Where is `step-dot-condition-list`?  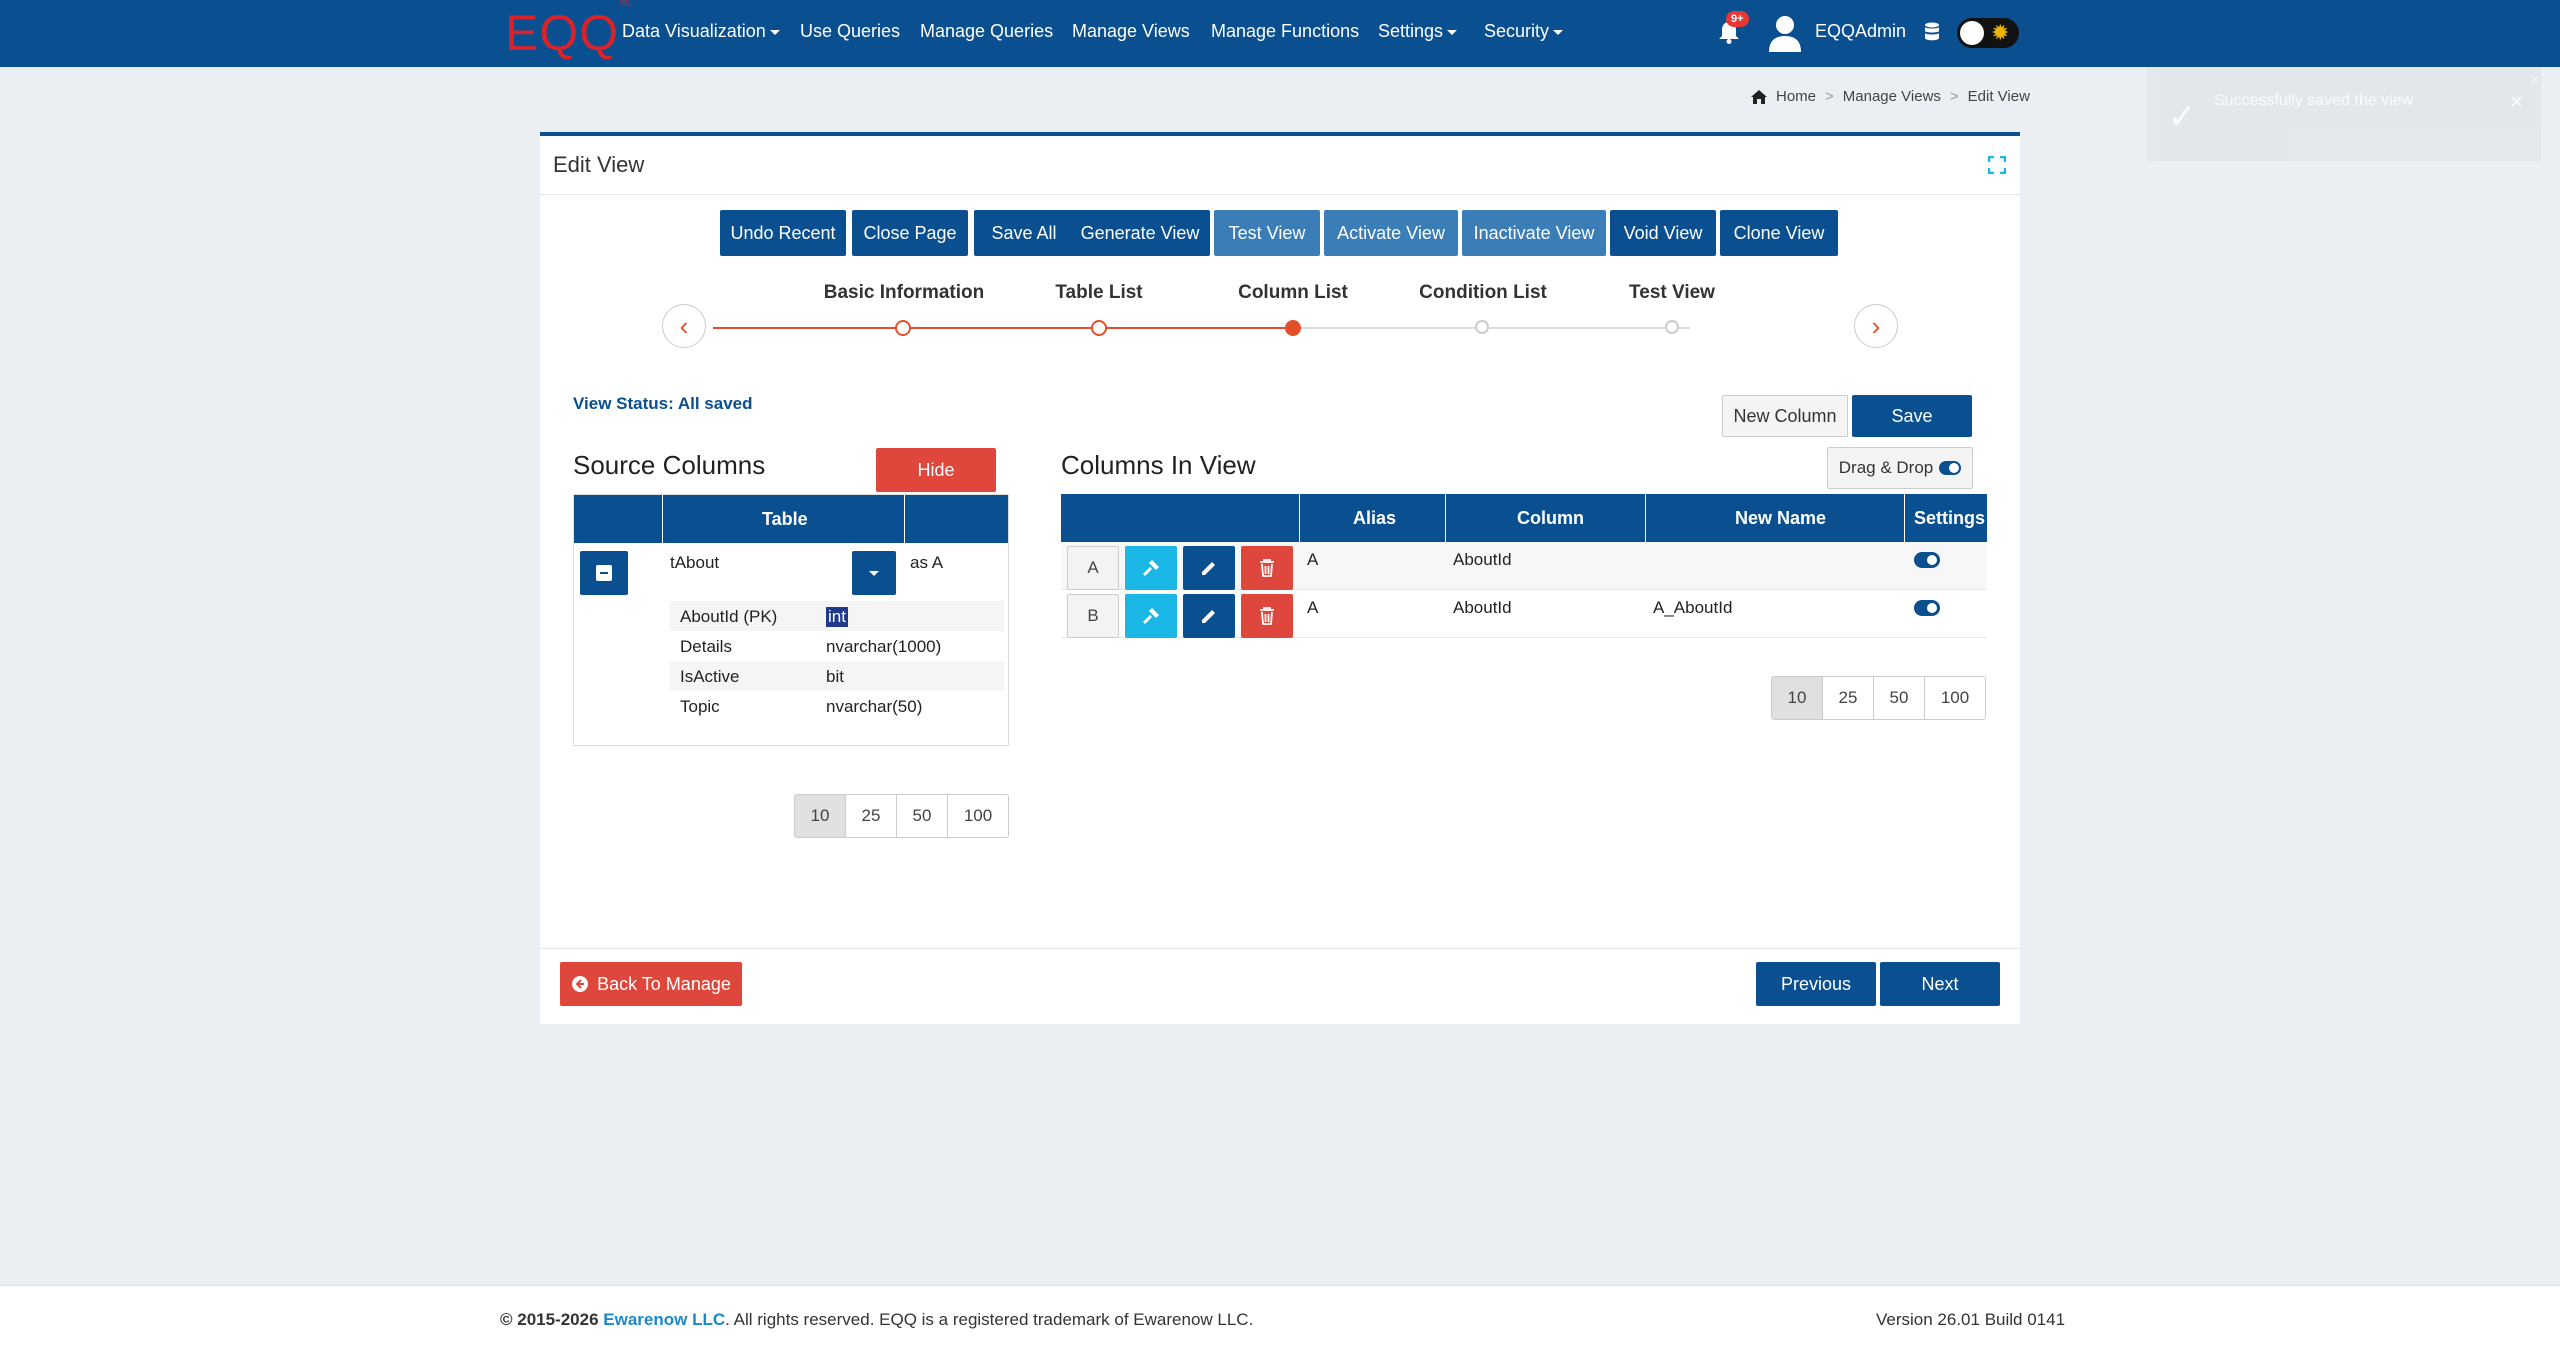
step-dot-condition-list is located at coordinates (1482, 327).